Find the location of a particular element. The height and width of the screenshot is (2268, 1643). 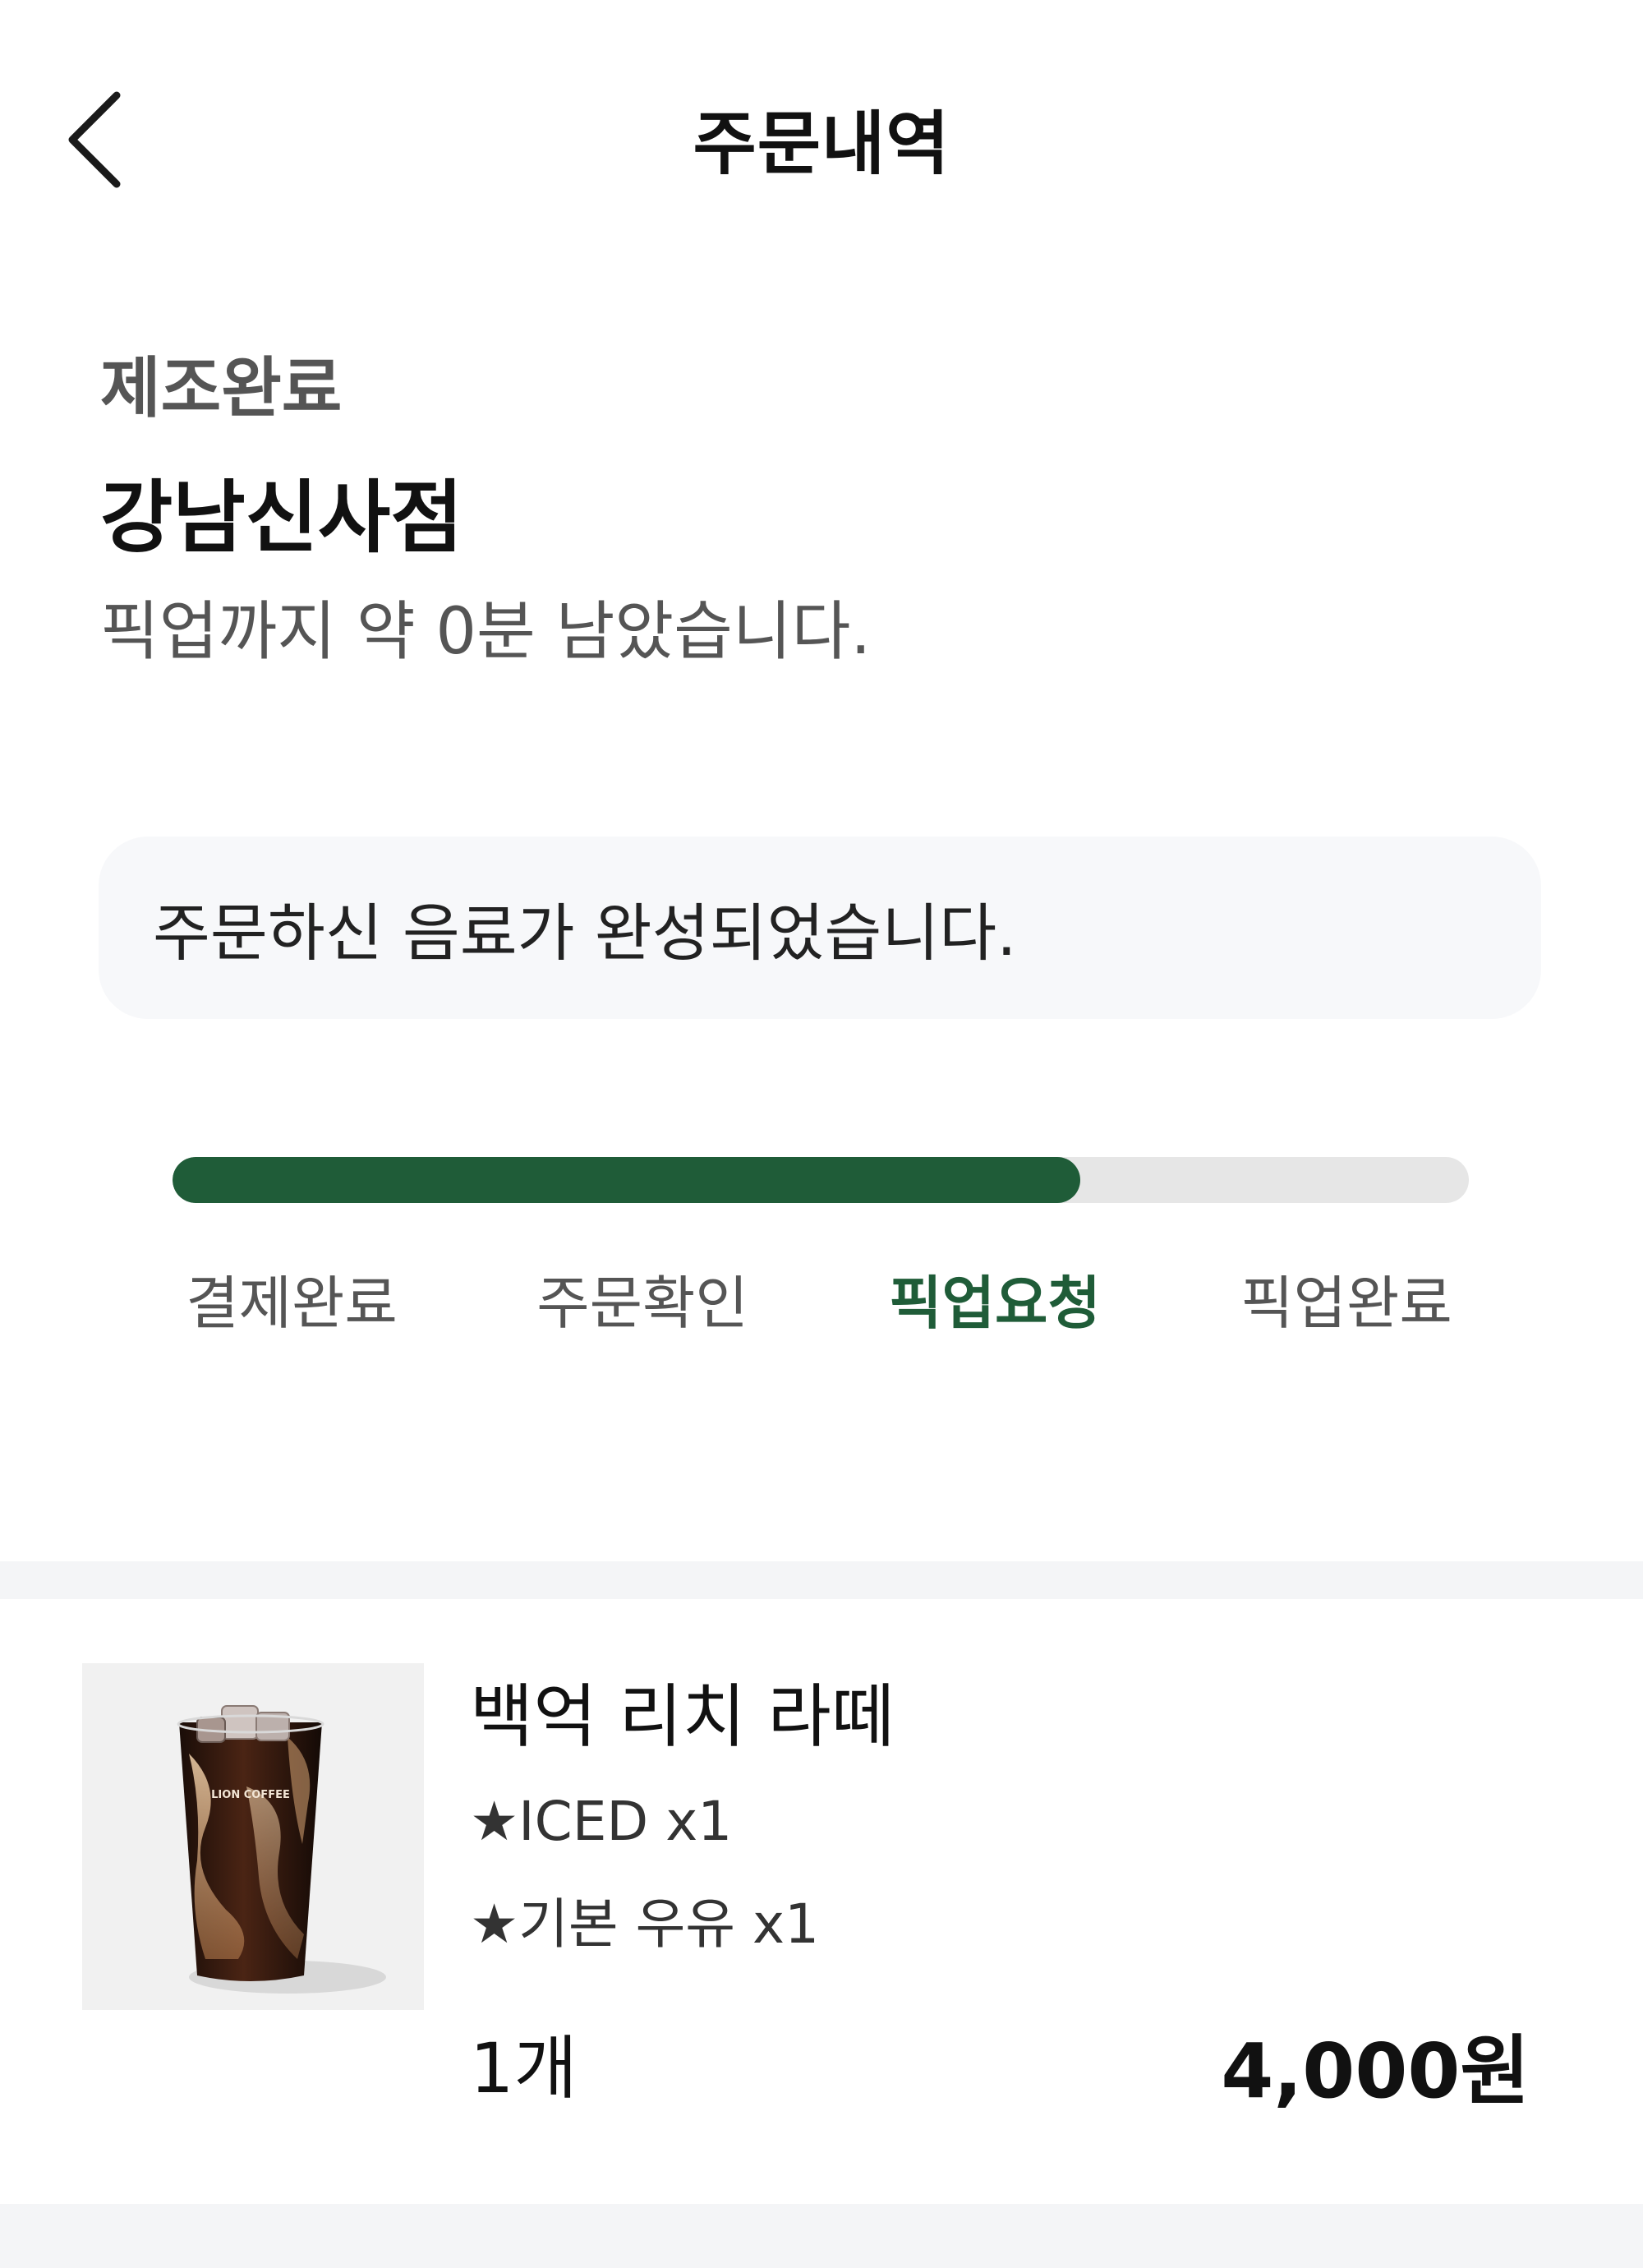

svg-text: LION COFFEE is located at coordinates (250, 1795).